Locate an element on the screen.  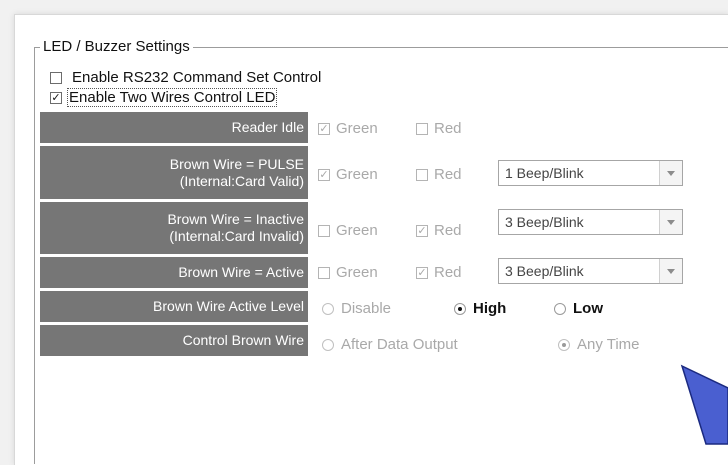
control-any-time-radio: Any Time is located at coordinates (599, 344).